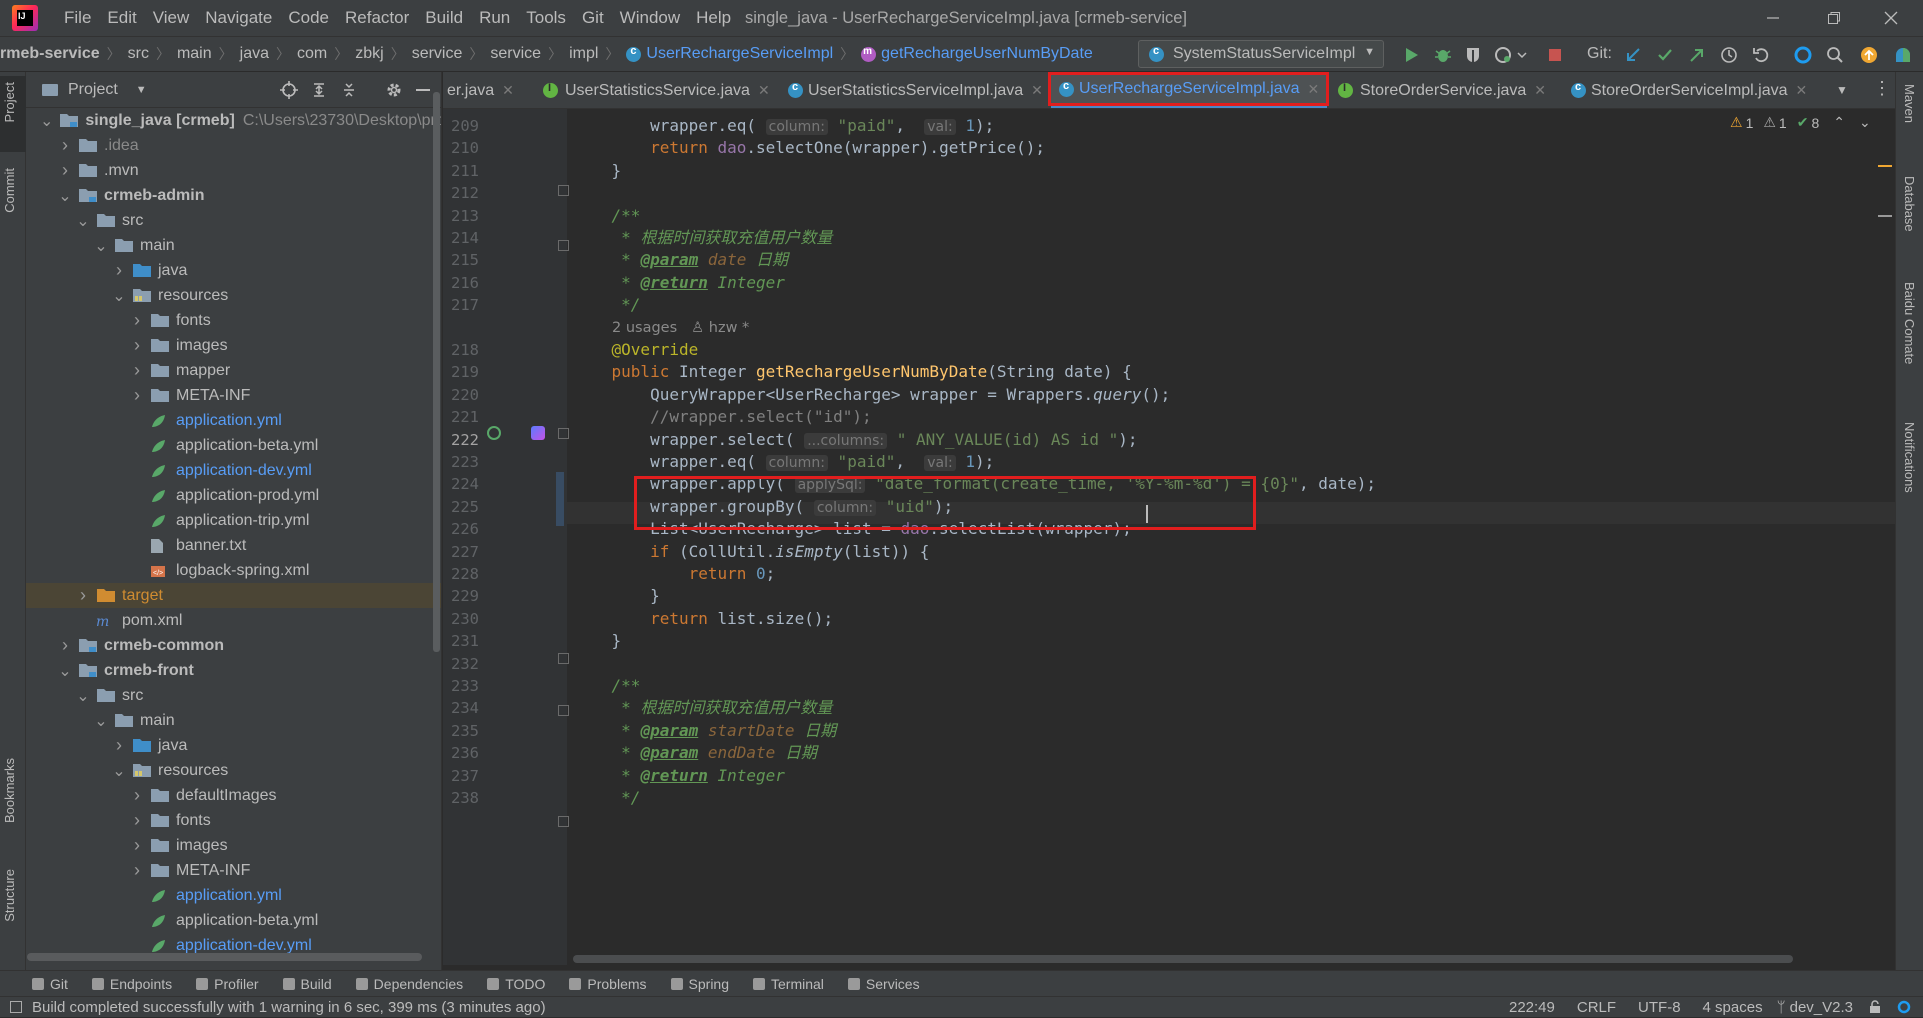 The width and height of the screenshot is (1923, 1018). Describe the element at coordinates (233, 545) in the screenshot. I see `tree-node: banner.txt` at that location.